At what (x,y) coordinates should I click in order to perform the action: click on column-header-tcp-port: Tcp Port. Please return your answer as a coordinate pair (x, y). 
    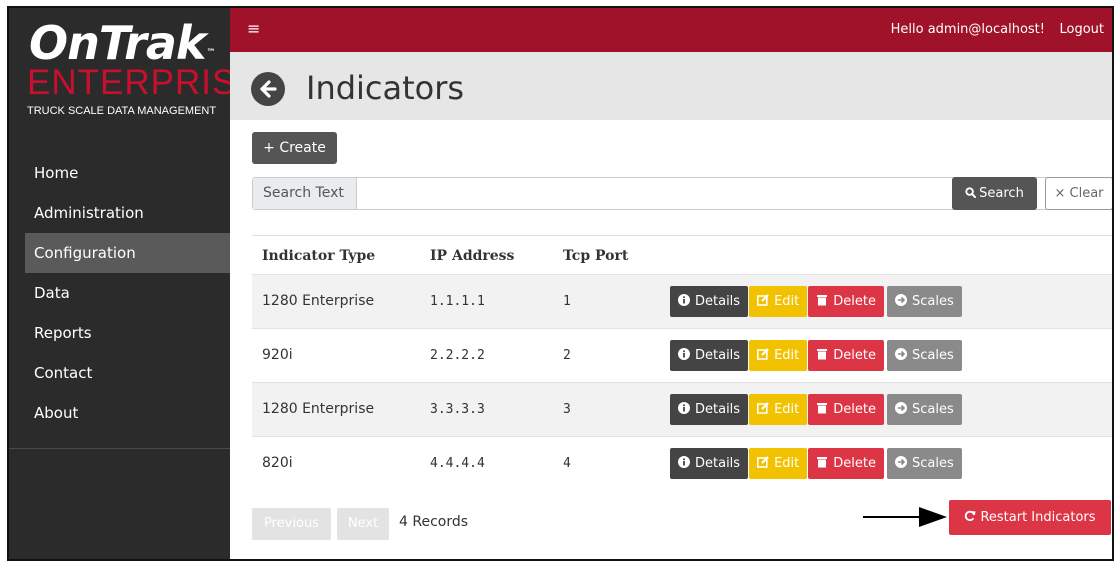
    Looking at the image, I should click on (596, 255).